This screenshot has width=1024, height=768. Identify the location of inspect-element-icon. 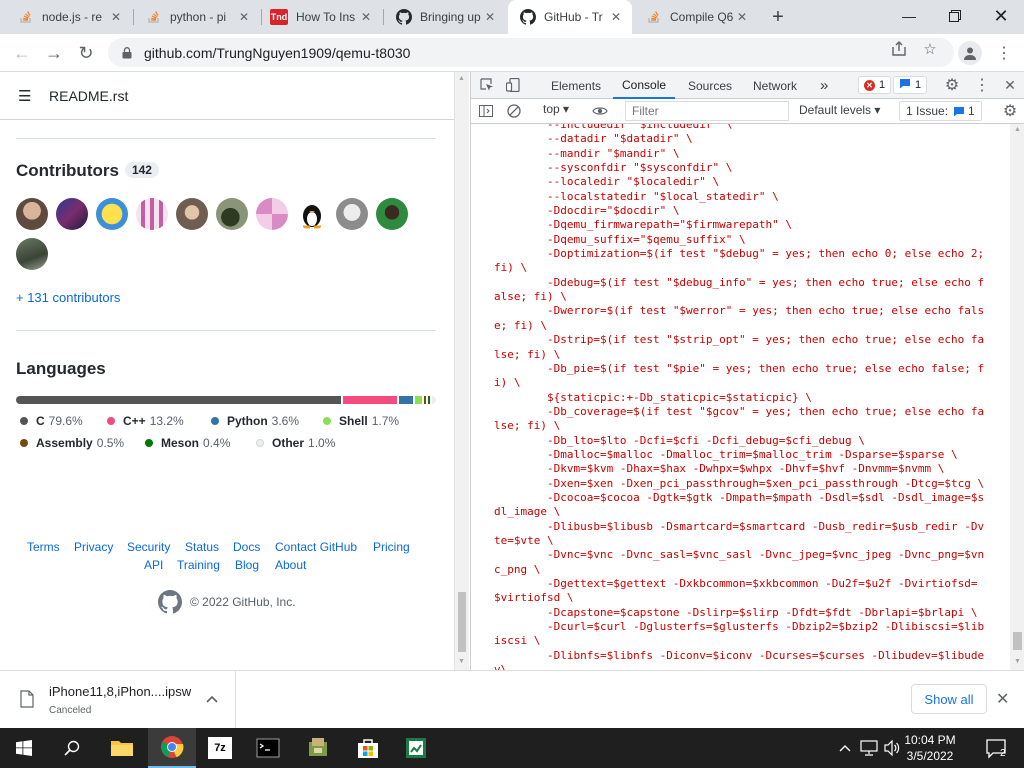
(487, 85).